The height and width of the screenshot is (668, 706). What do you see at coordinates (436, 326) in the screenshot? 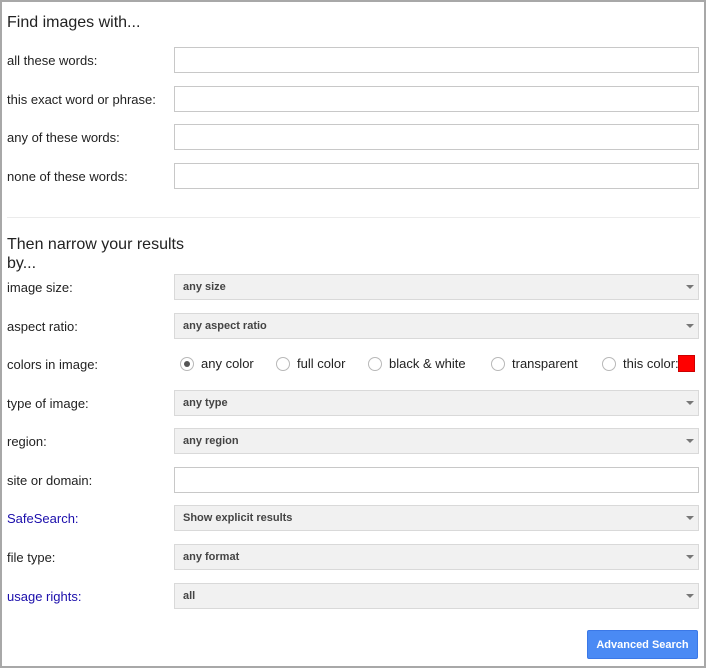
I see `aspect-ratio-select: any aspect ratio` at bounding box center [436, 326].